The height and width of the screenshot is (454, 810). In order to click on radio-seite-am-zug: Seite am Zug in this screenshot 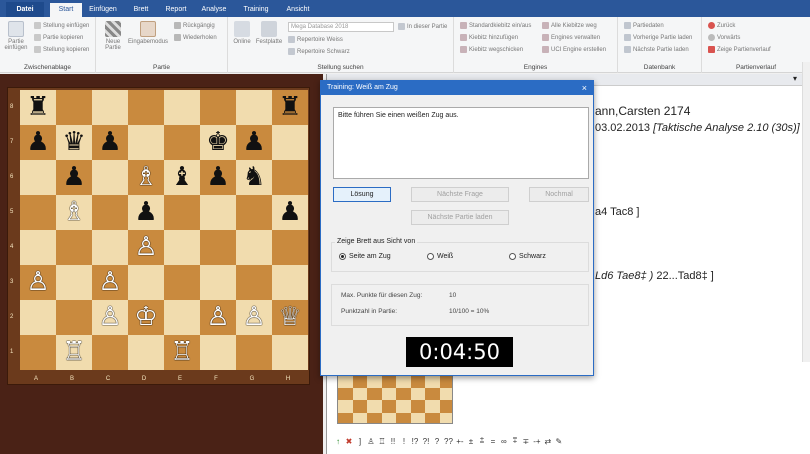, I will do `click(365, 256)`.